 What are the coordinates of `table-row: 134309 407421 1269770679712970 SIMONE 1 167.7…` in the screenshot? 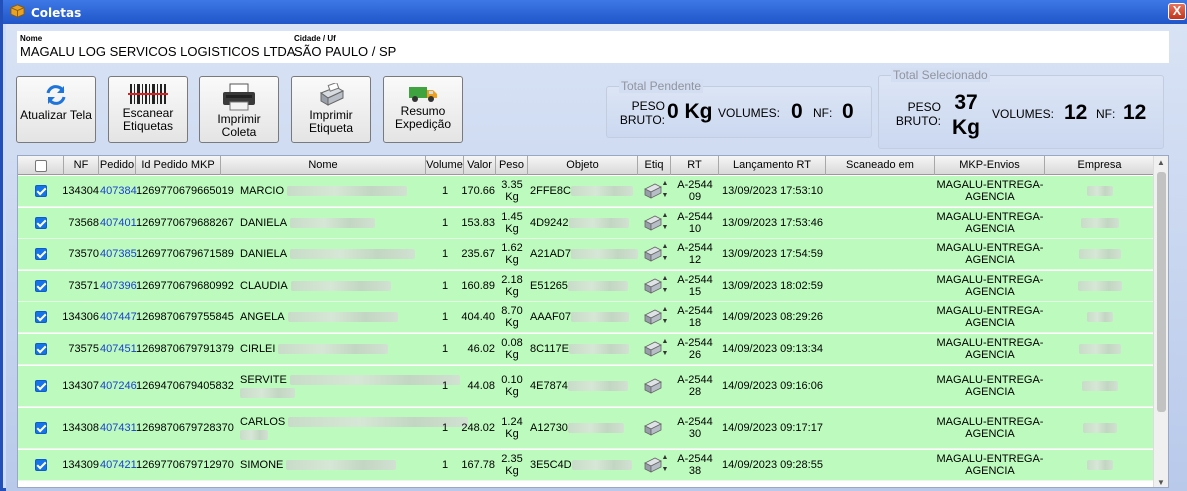 It's located at (586, 465).